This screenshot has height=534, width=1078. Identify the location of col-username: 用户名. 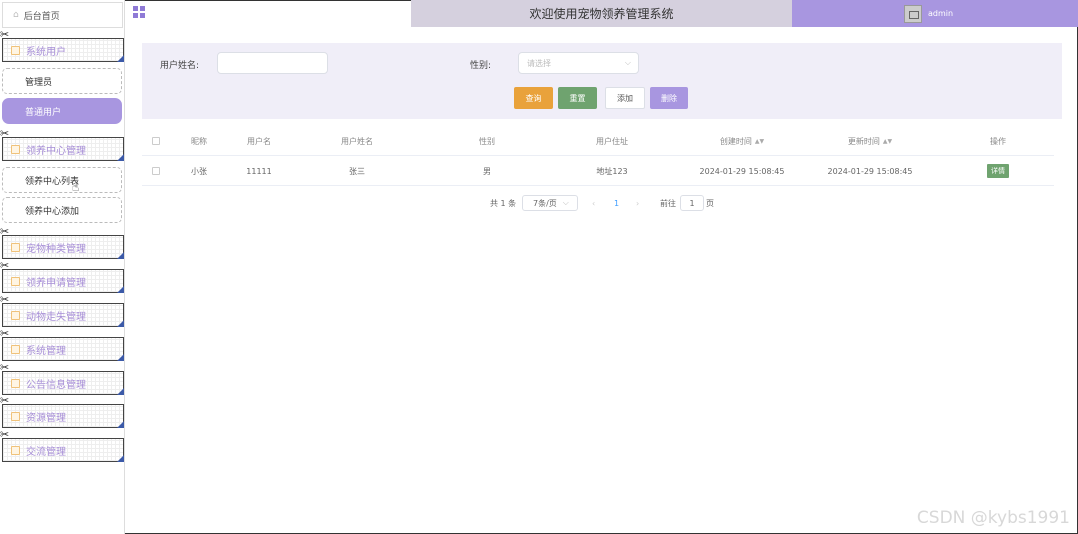
(259, 141).